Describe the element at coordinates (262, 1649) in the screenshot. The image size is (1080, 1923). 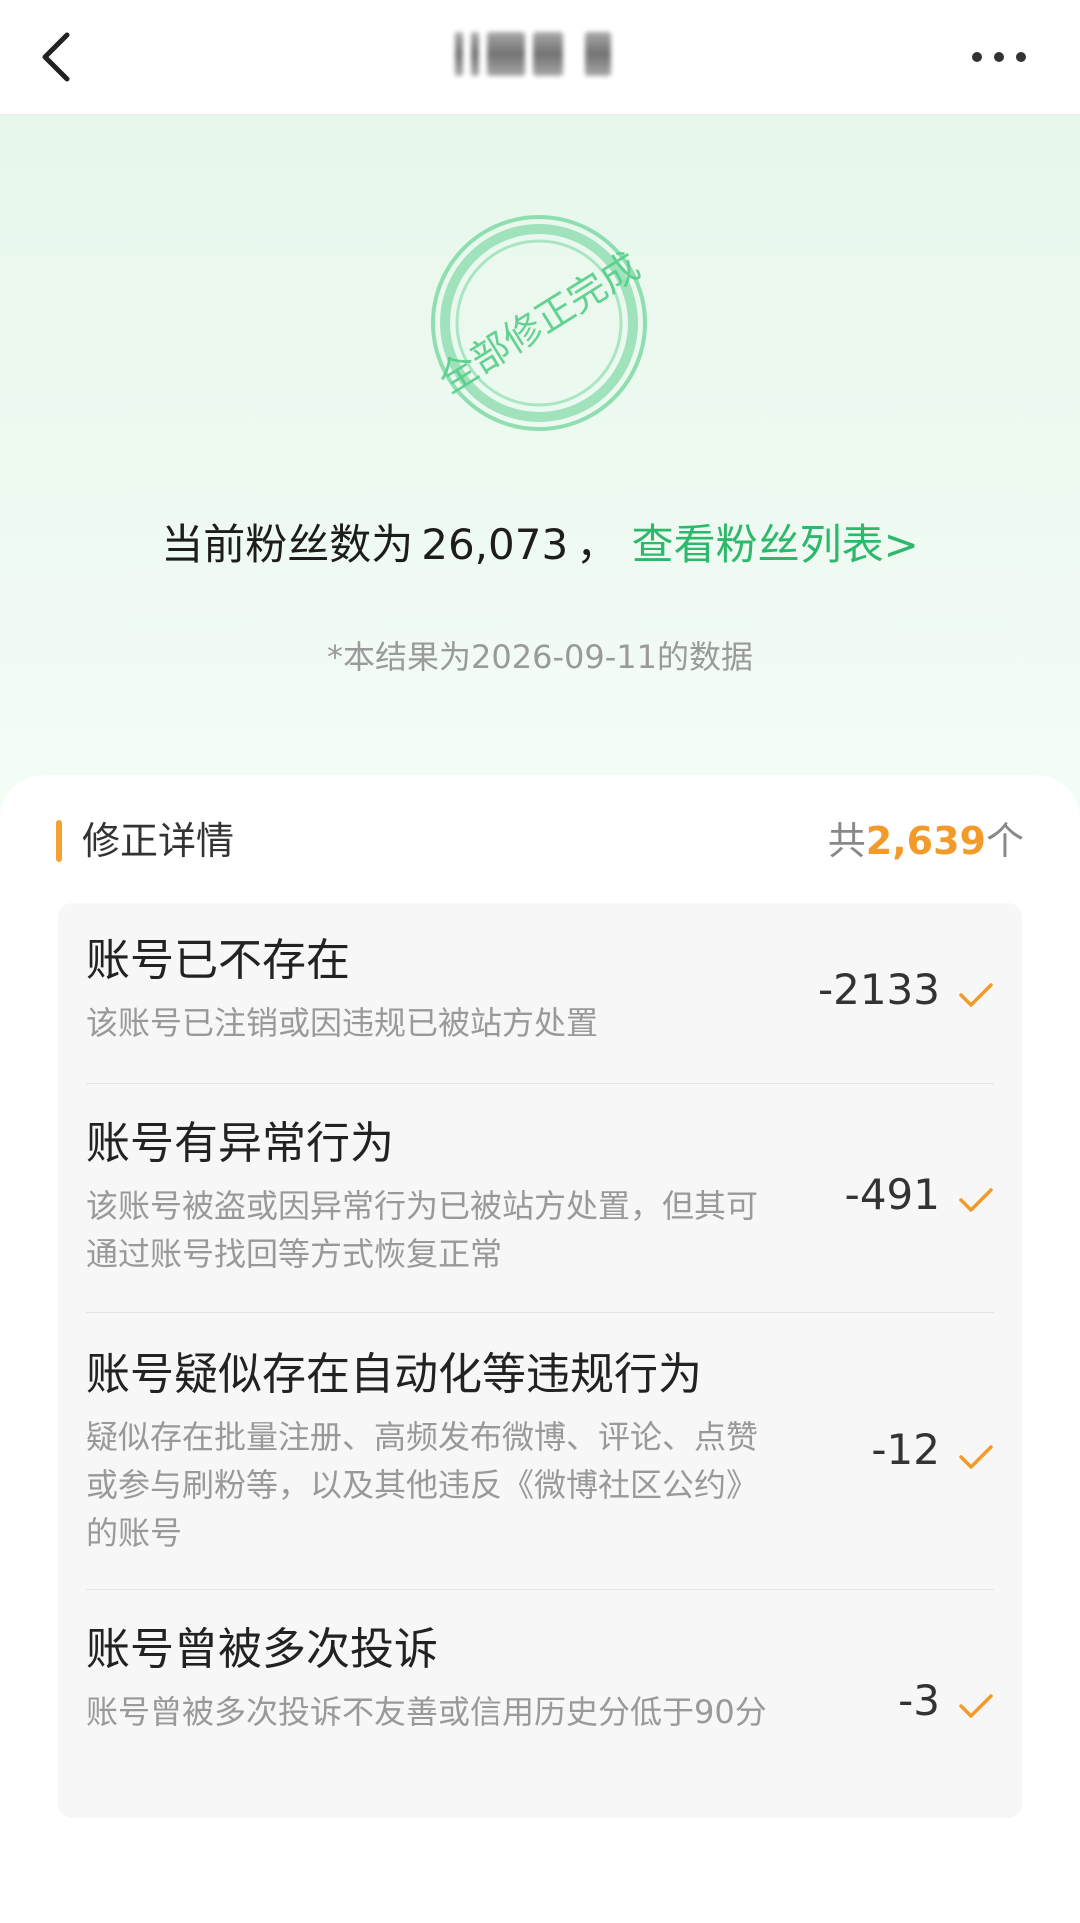
I see `item-title: 账号曾被多次投诉` at that location.